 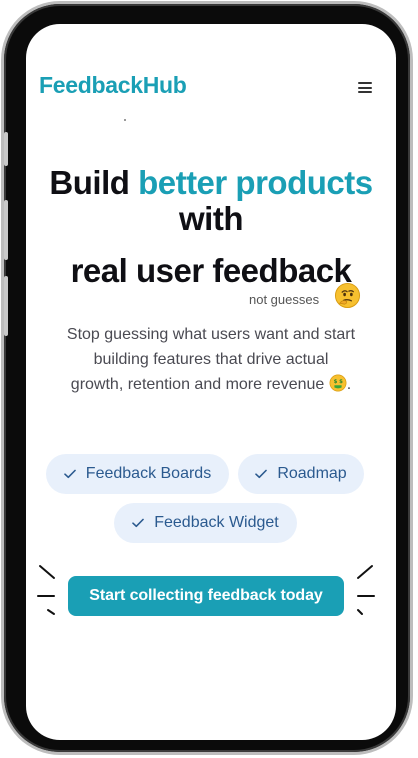 What do you see at coordinates (46, 590) in the screenshot?
I see `left-spark-lines-icon` at bounding box center [46, 590].